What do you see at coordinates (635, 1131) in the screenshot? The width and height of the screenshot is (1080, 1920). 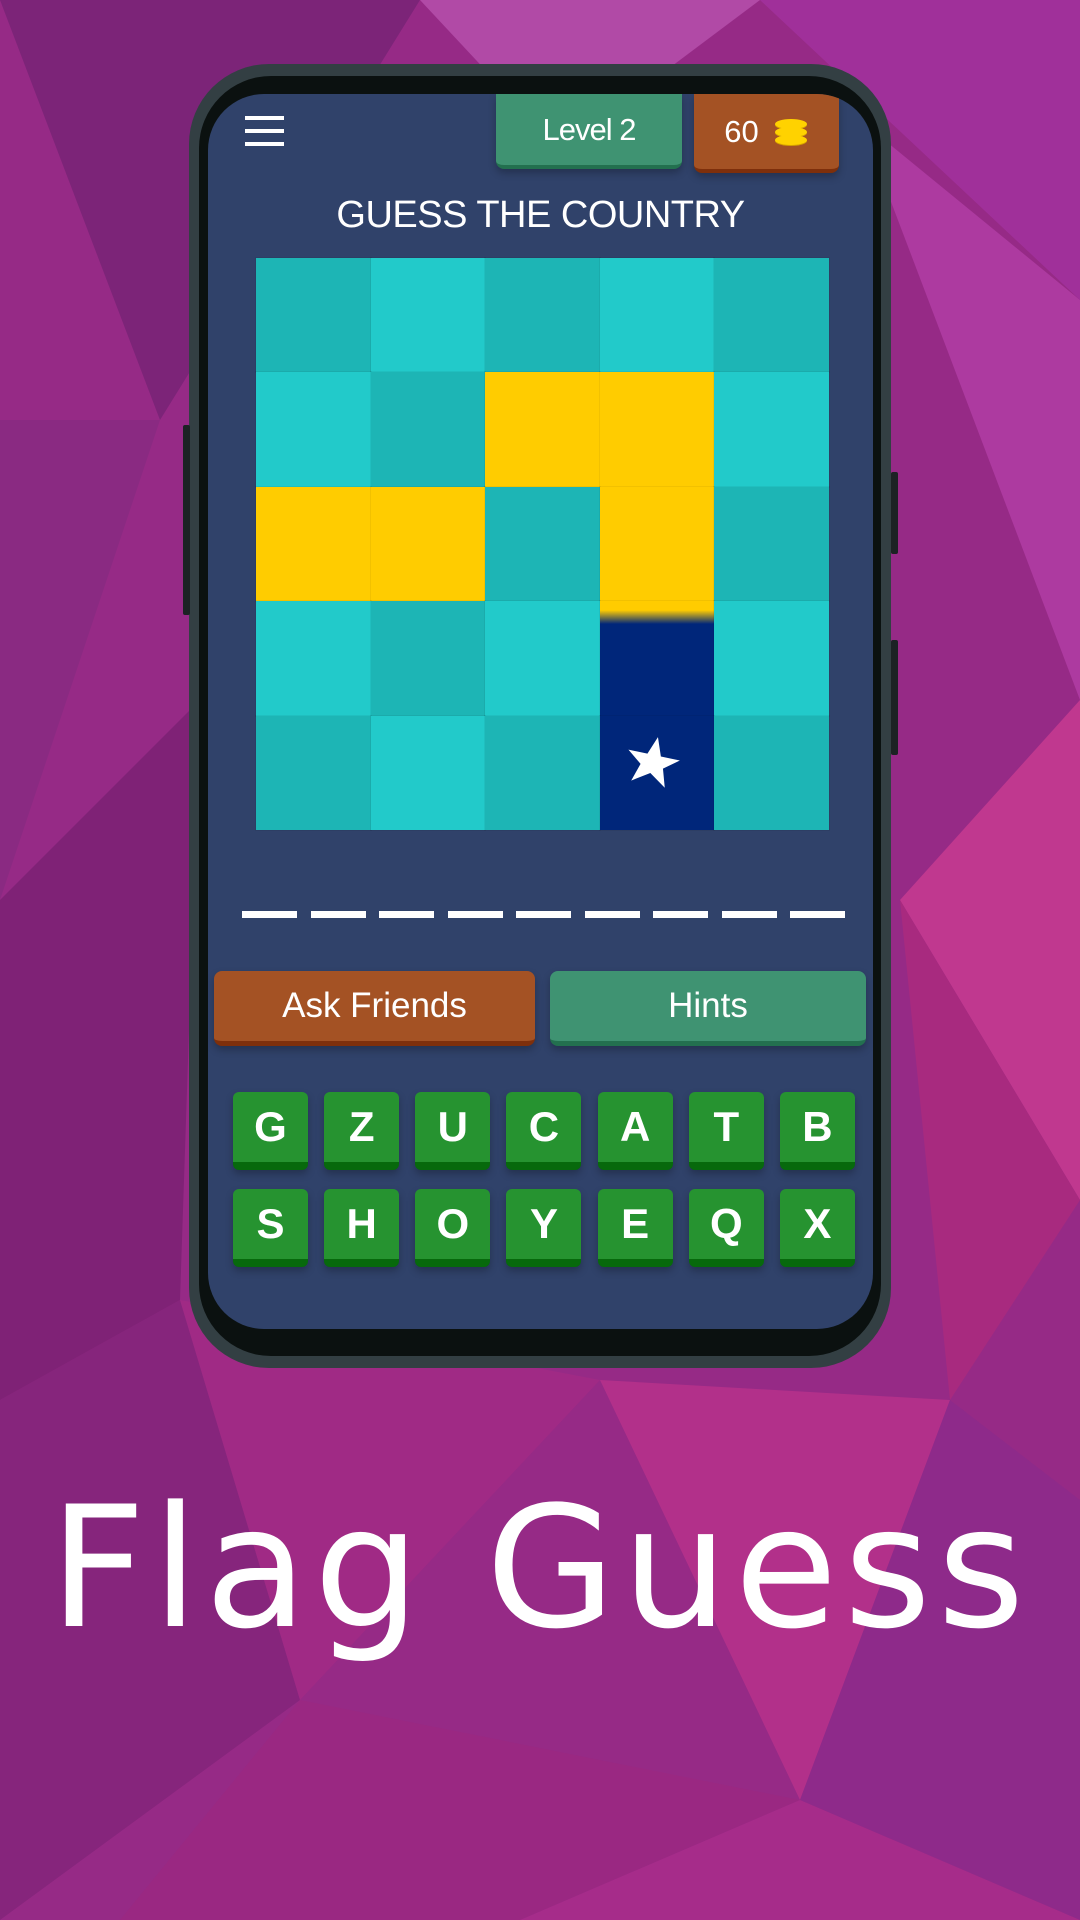 I see `letter-key: A` at bounding box center [635, 1131].